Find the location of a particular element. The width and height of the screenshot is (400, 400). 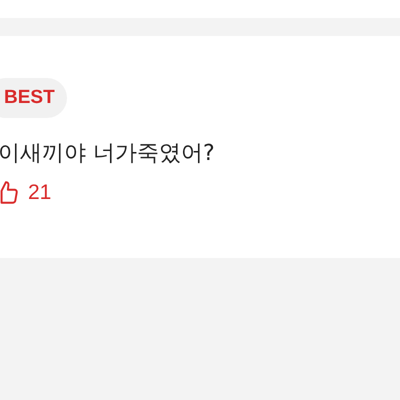

best-badge: BEST is located at coordinates (33, 98).